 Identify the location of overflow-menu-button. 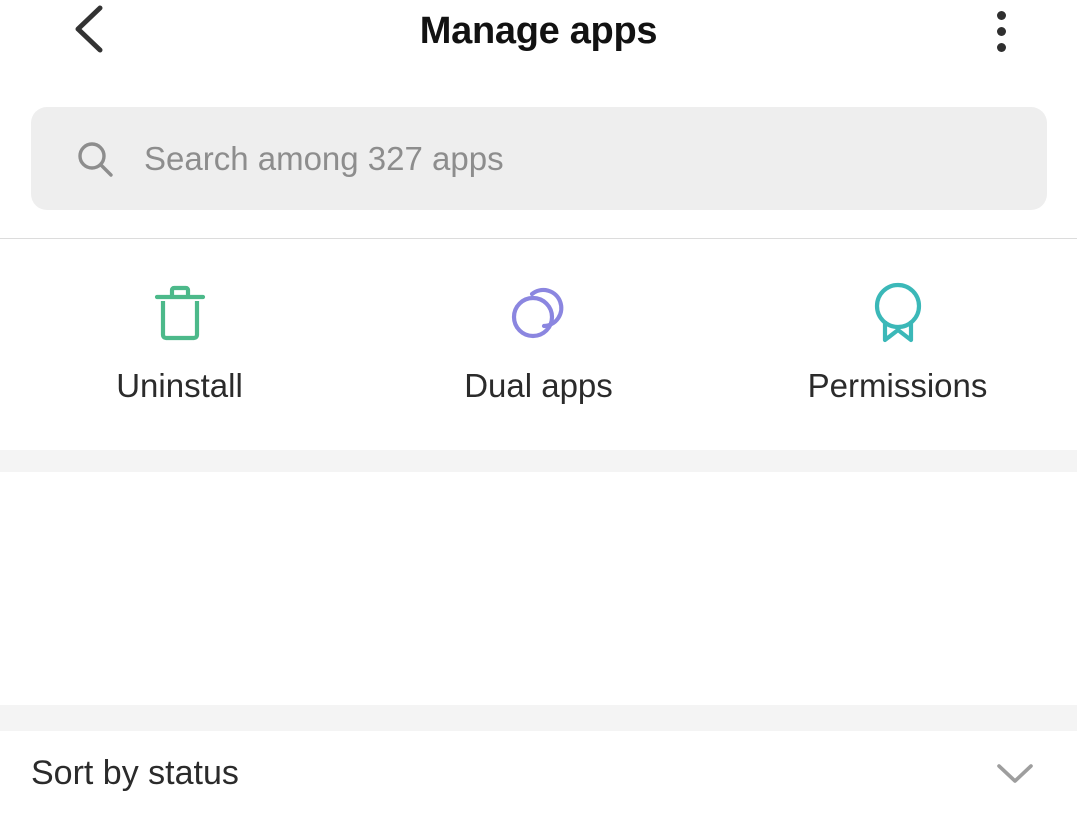
(1001, 31).